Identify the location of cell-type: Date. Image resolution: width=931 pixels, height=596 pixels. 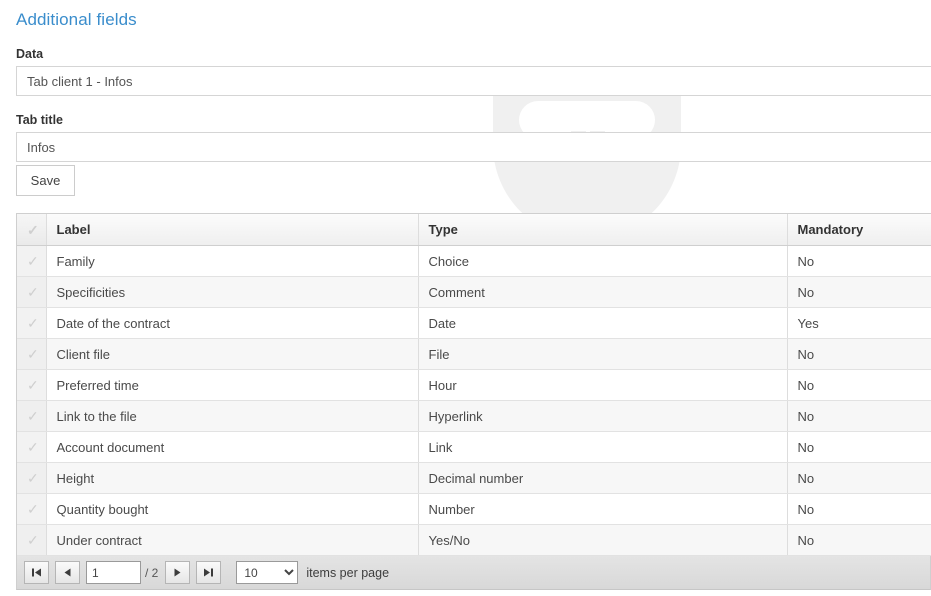
(603, 323).